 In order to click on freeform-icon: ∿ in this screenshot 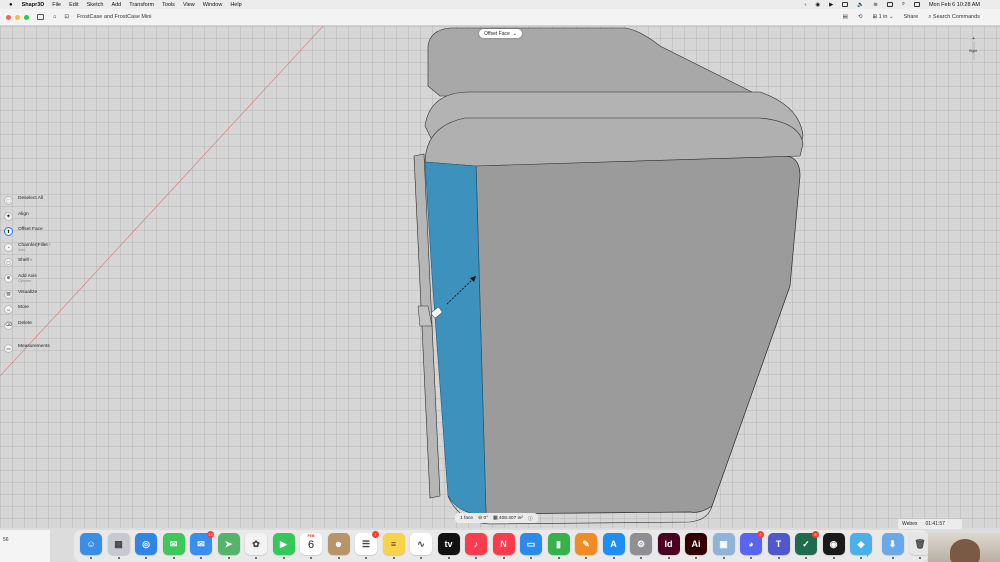, I will do `click(421, 543)`.